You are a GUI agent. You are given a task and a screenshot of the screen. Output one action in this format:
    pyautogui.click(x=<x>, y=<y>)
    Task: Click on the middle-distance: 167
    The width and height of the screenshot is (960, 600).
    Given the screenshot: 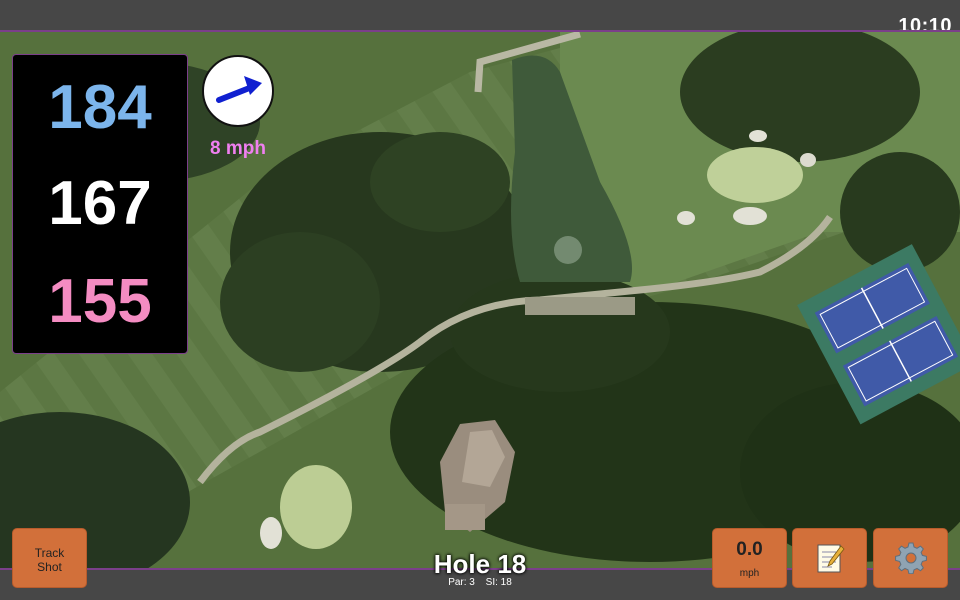 What is the action you would take?
    pyautogui.click(x=100, y=203)
    